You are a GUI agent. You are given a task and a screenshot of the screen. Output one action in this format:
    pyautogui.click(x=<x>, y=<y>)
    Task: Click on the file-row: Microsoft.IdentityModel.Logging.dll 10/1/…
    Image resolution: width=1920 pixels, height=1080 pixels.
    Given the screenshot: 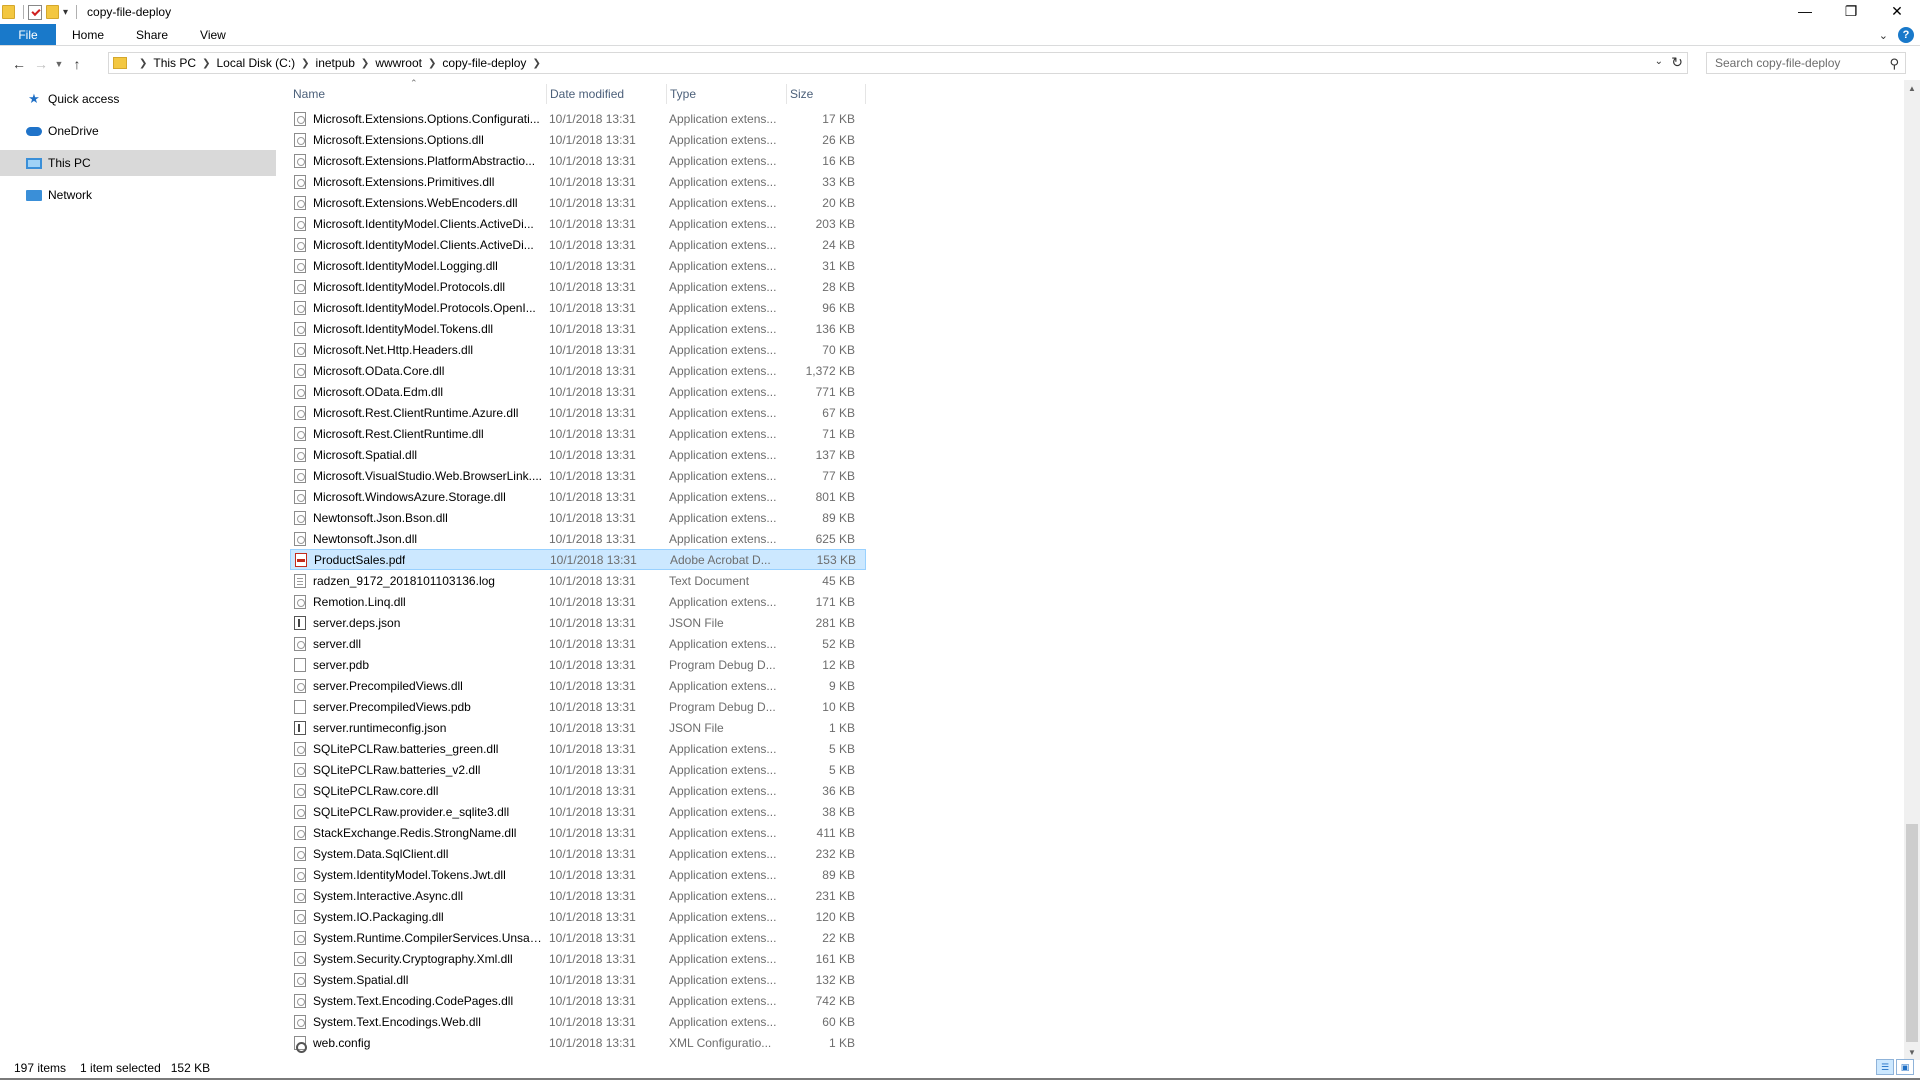 What is the action you would take?
    pyautogui.click(x=578, y=265)
    